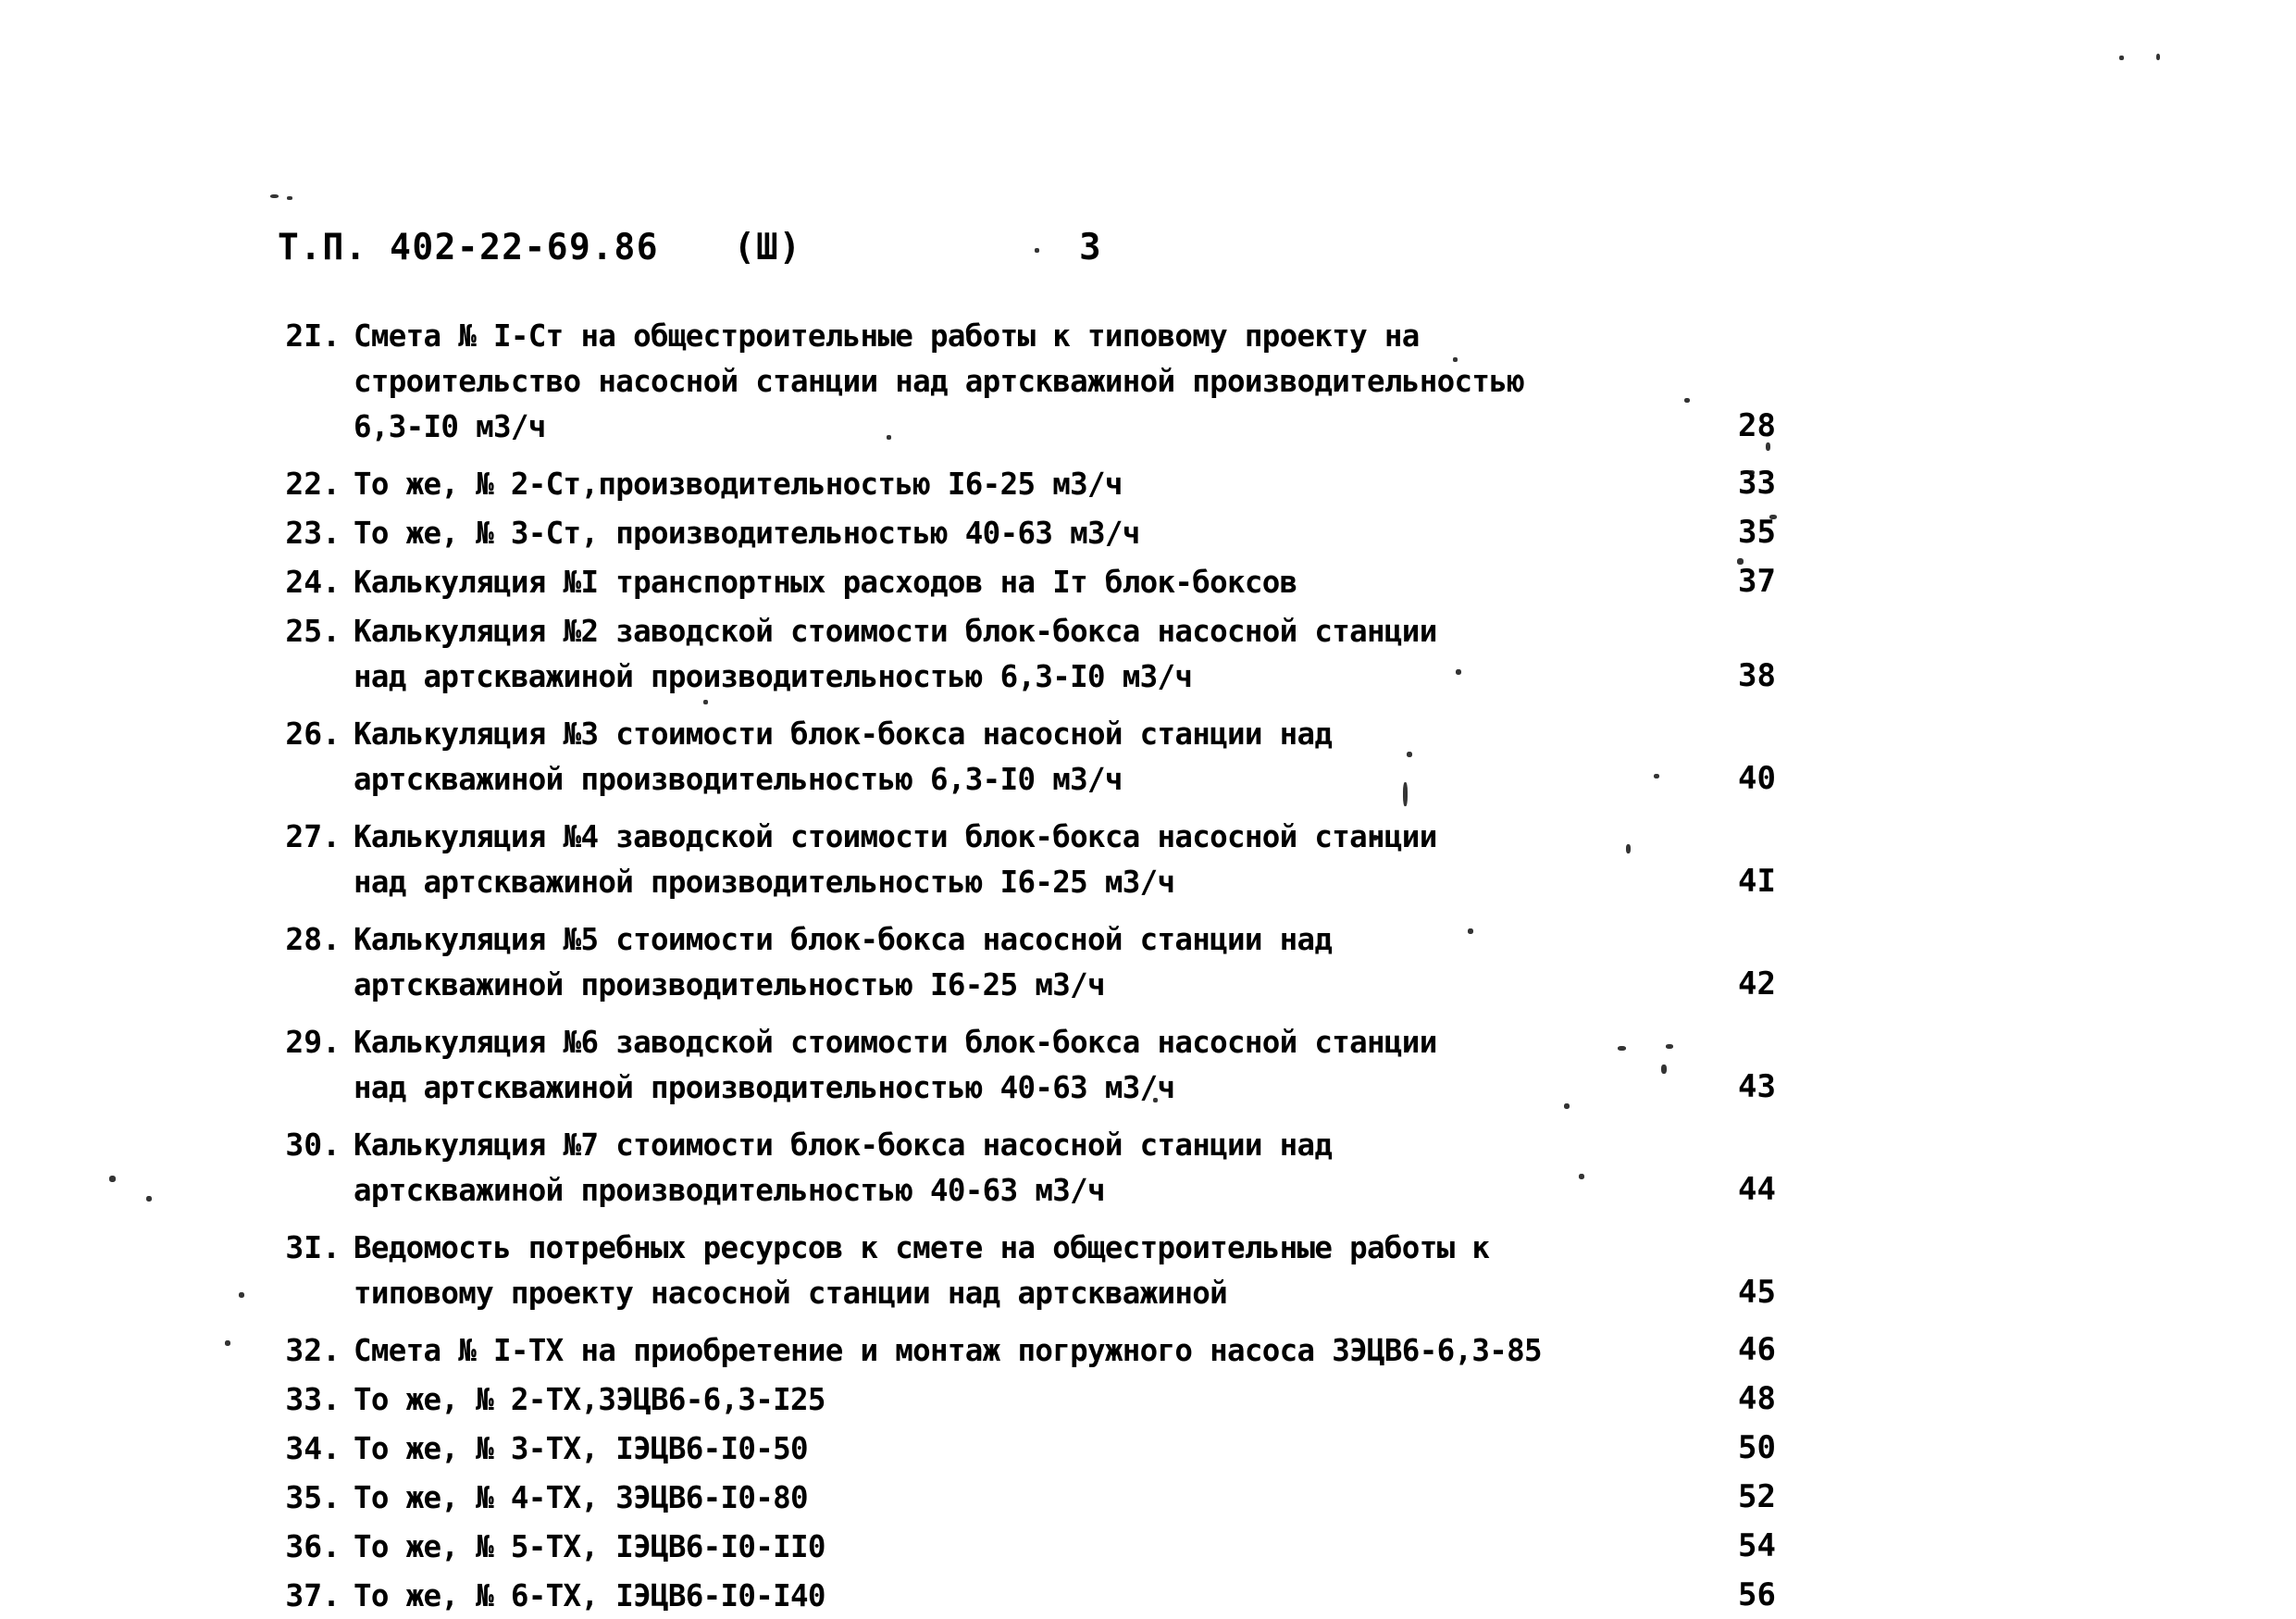 Image resolution: width=2296 pixels, height=1619 pixels. Describe the element at coordinates (313, 1595) in the screenshot. I see `toc-entry-number: 37.` at that location.